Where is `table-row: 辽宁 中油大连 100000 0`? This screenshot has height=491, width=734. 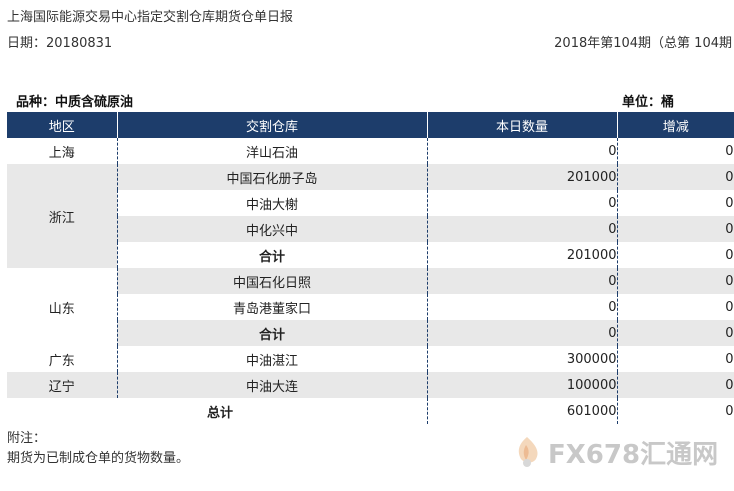
table-row: 辽宁 中油大连 100000 0 is located at coordinates (370, 385).